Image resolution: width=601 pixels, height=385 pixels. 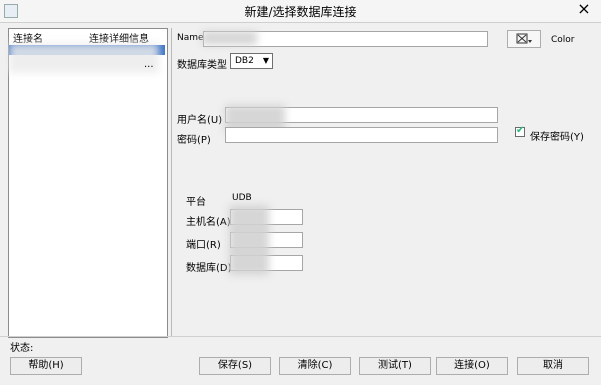 I want to click on db-type-select: DB2 ▼, so click(x=251, y=61).